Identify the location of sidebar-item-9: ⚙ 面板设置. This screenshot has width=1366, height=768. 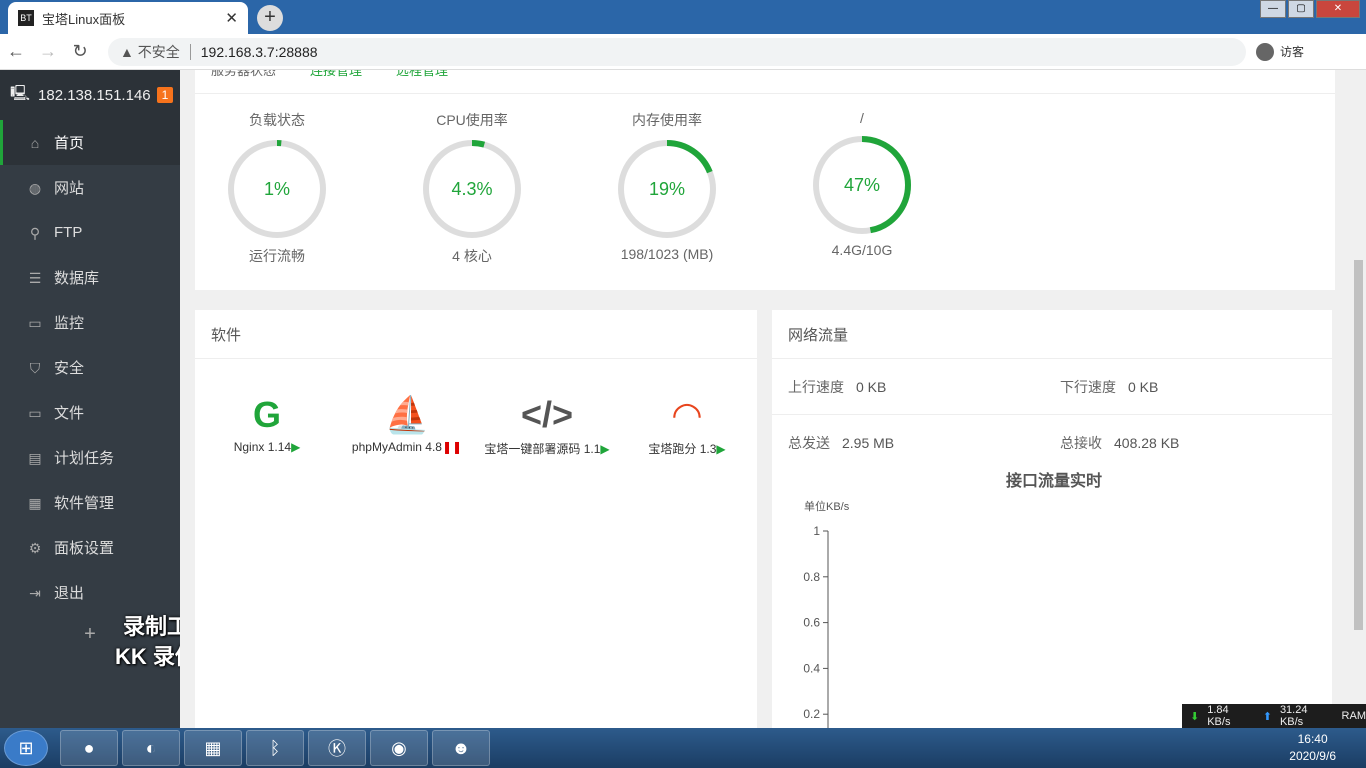
(90, 547).